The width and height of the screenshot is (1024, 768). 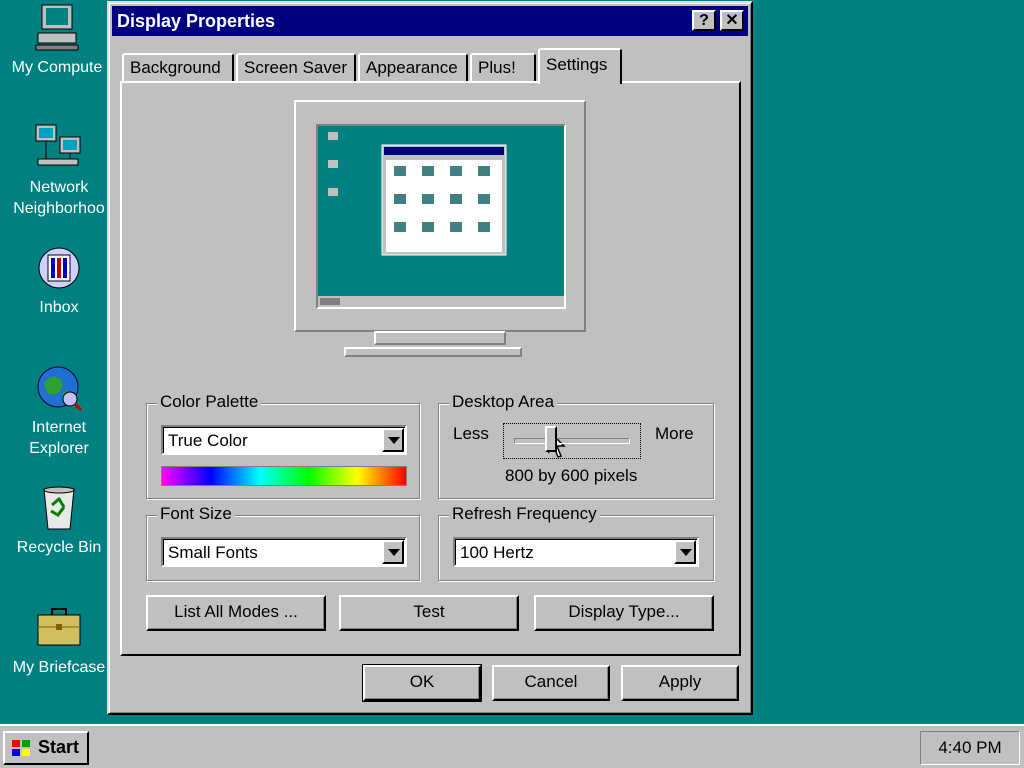 I want to click on color-palette-group: Color Palette True Color, so click(x=283, y=445).